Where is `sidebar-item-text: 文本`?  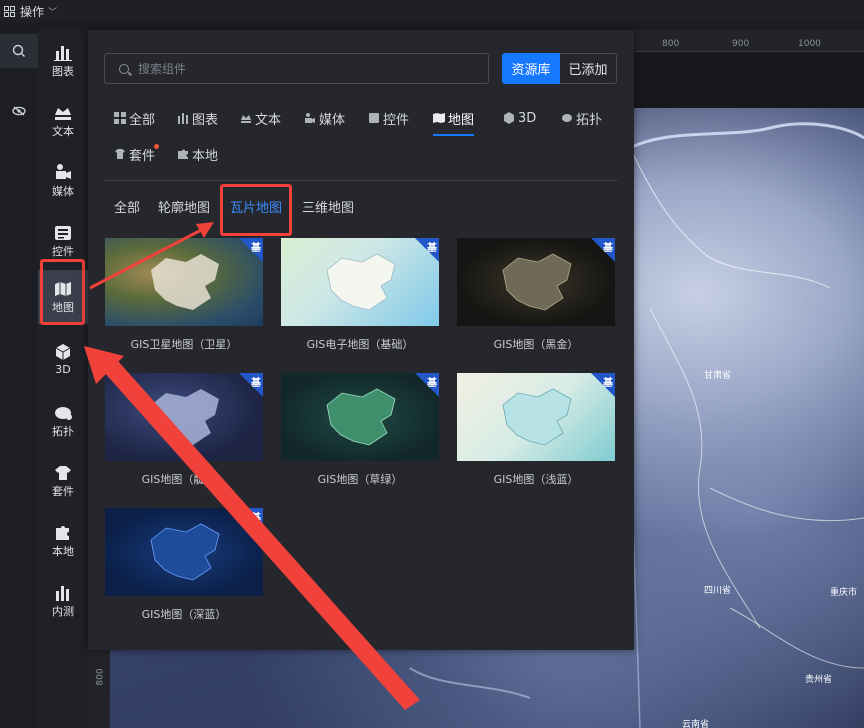
sidebar-item-text: 文本 is located at coordinates (63, 121).